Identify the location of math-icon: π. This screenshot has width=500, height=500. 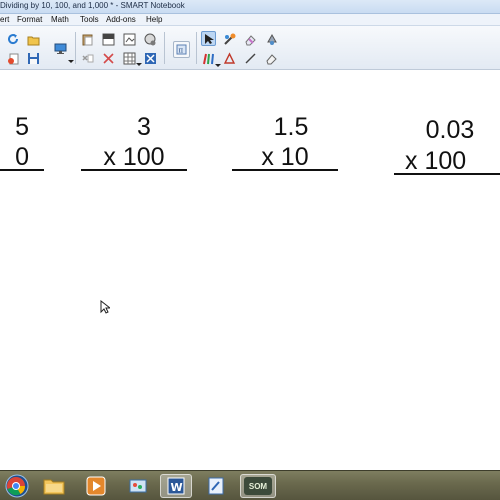
(181, 49).